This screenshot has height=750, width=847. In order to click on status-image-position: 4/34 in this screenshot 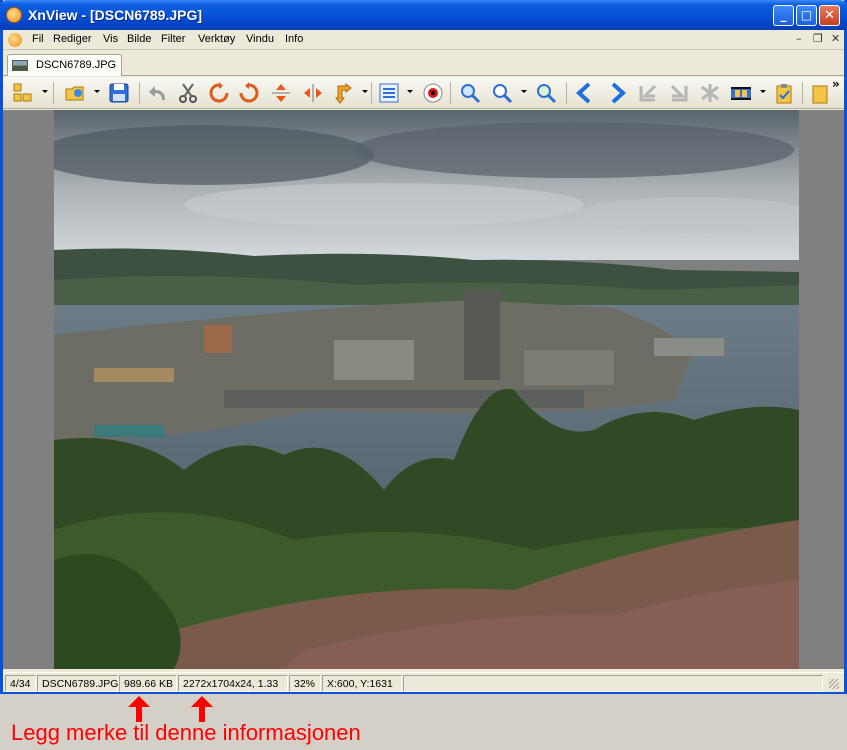, I will do `click(20, 683)`.